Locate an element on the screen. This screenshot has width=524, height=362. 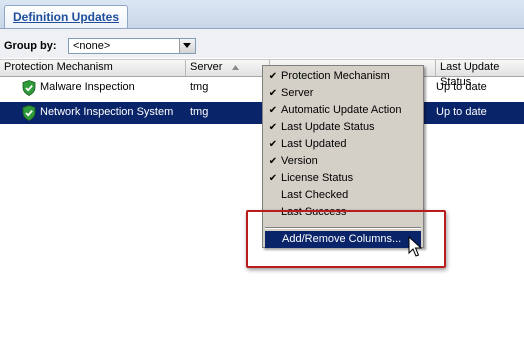
mechanism-cell: Network Inspection System is located at coordinates (107, 112).